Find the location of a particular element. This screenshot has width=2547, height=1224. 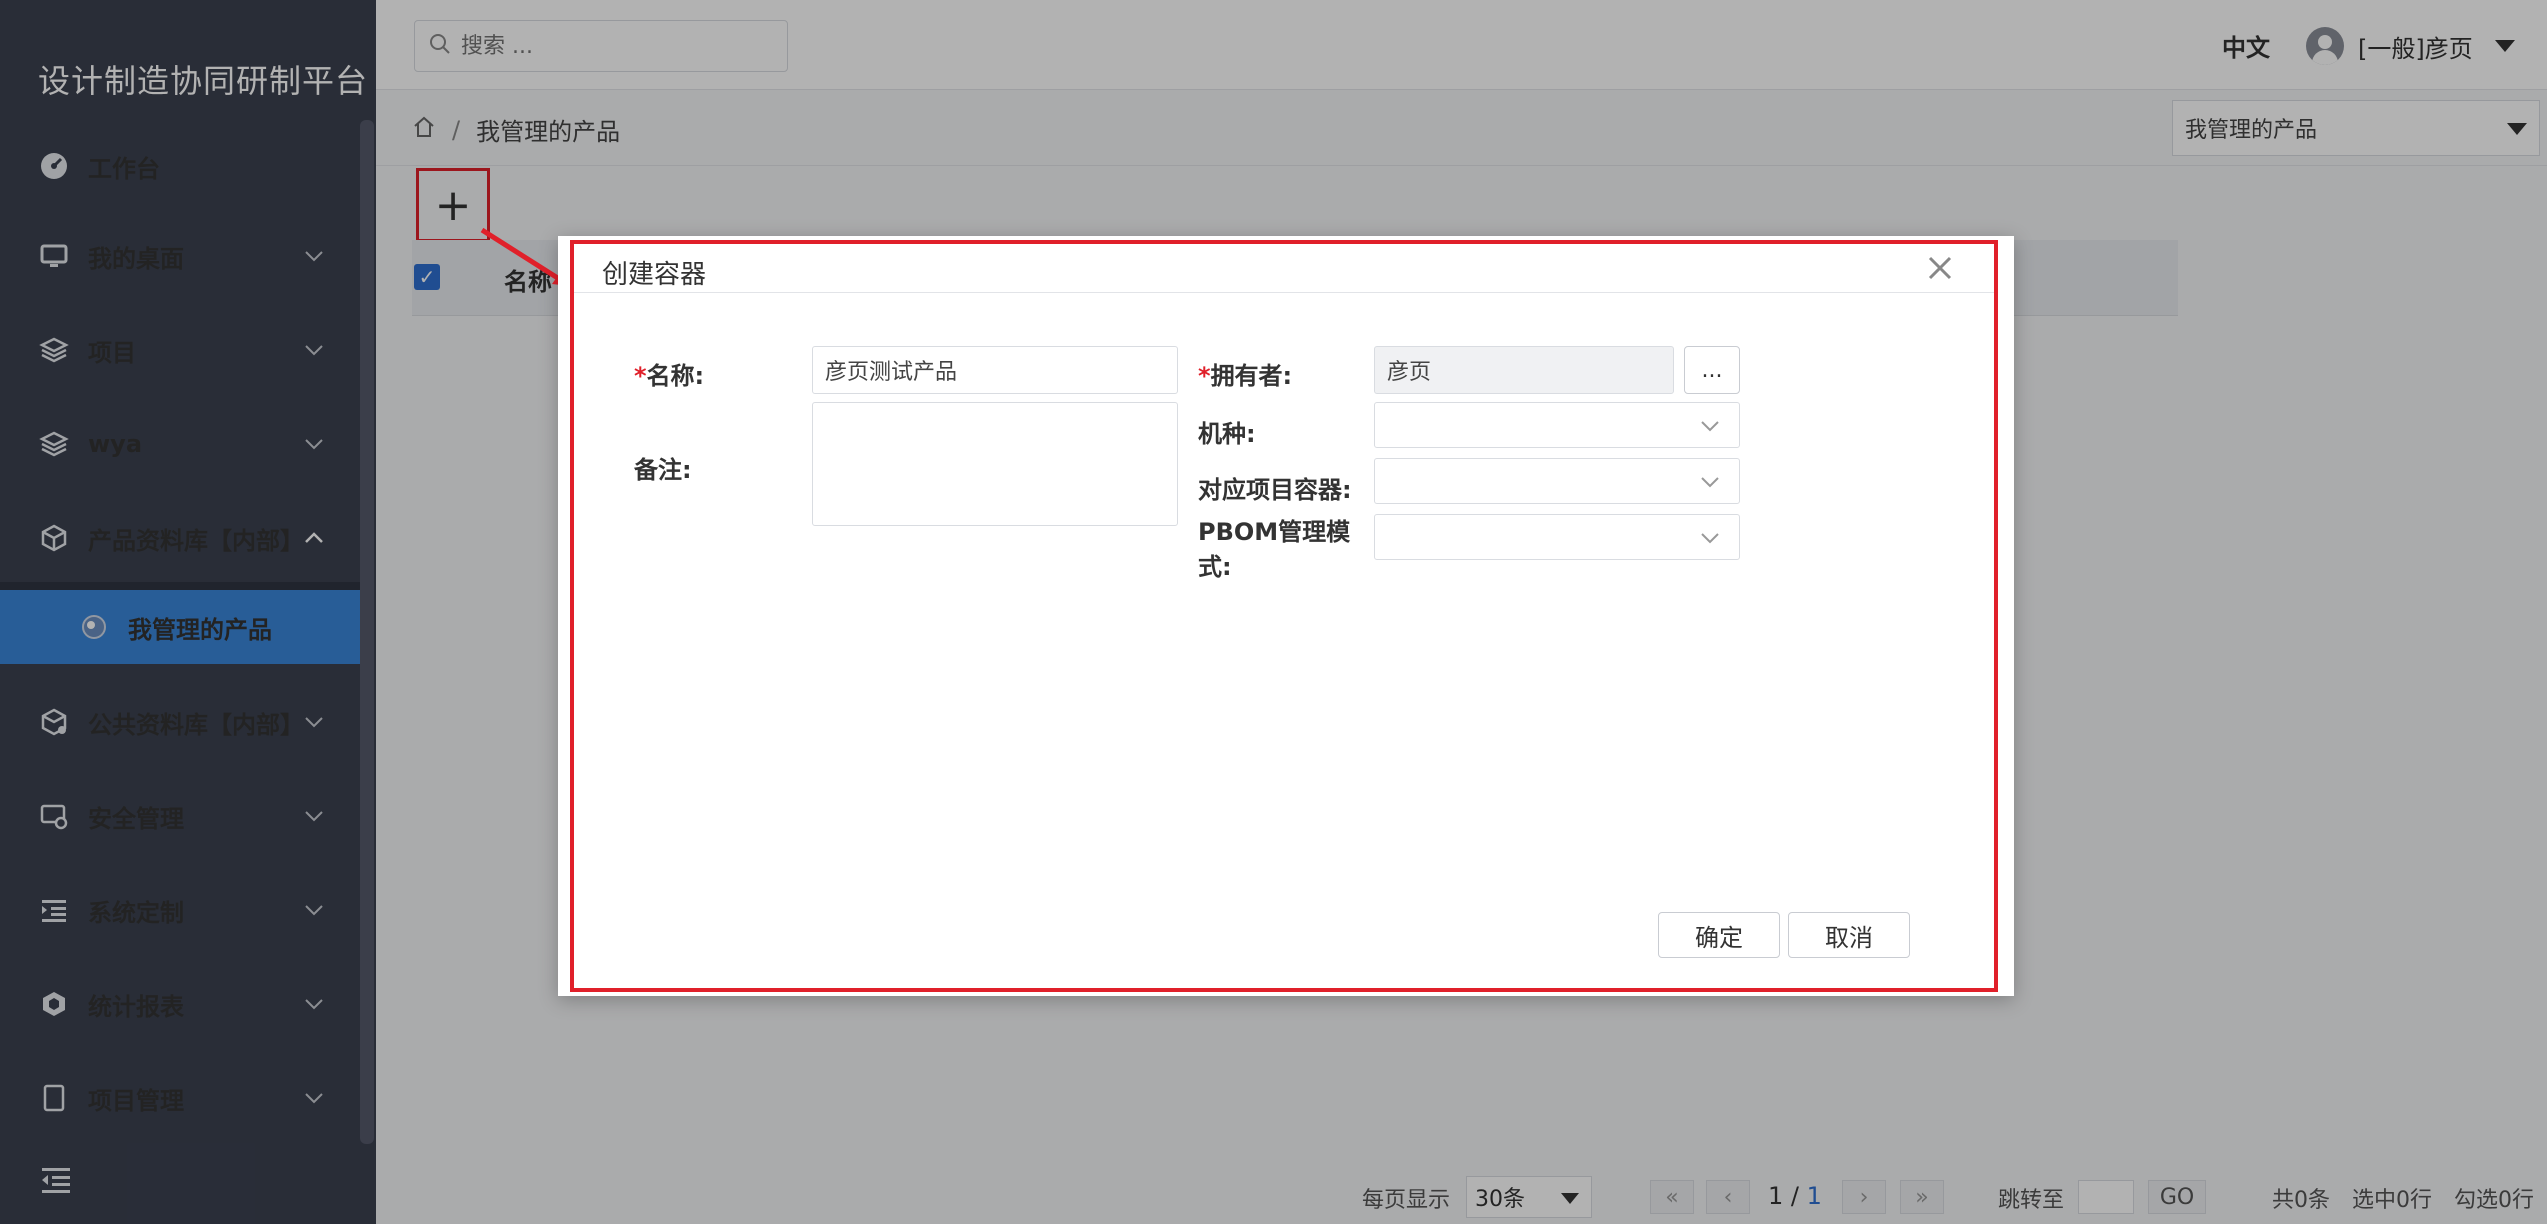

pbom-label-line1: PBOM管理模 is located at coordinates (1274, 532).